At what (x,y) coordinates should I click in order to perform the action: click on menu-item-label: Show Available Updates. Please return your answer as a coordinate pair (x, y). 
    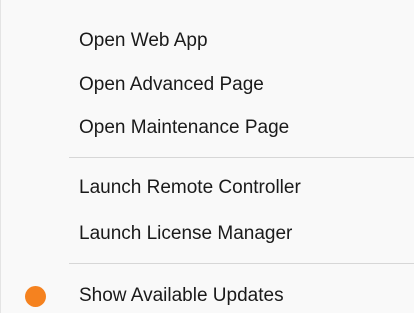
    Looking at the image, I should click on (181, 295).